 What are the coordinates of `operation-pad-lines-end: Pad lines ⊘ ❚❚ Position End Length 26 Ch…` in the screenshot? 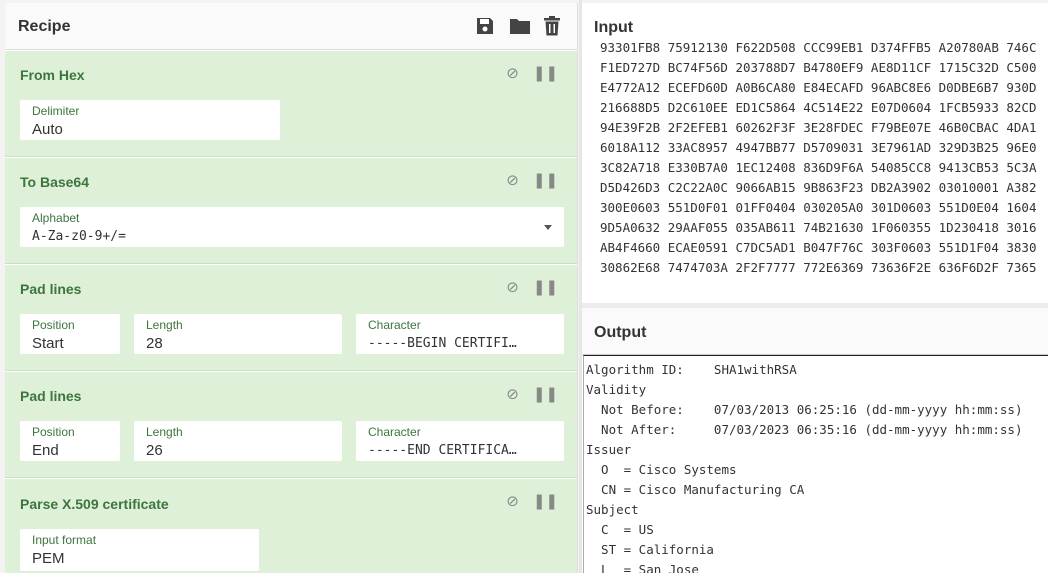 It's located at (291, 425).